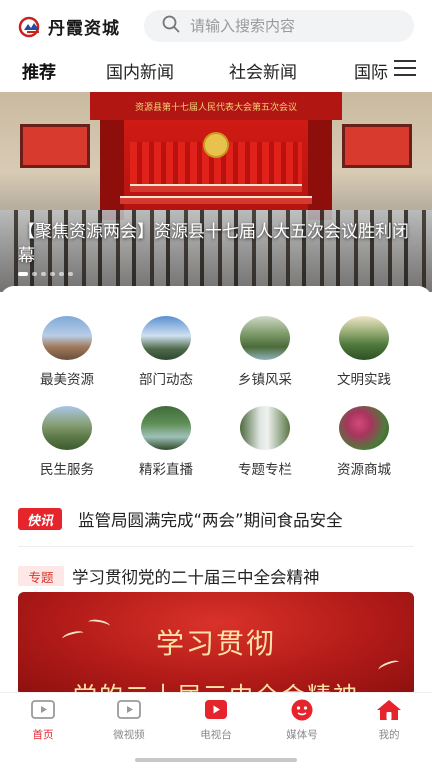 This screenshot has height=768, width=432. I want to click on tab-recommend: 推荐, so click(39, 70).